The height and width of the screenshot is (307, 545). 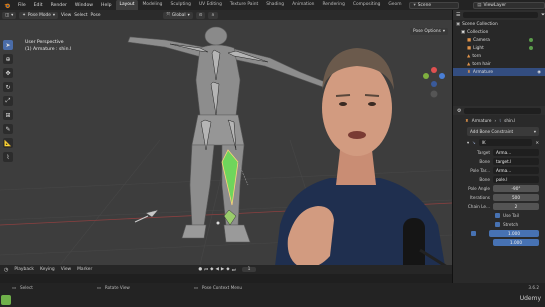 What do you see at coordinates (178, 15) in the screenshot?
I see `orientation-selector: ⤧ Global ▾` at bounding box center [178, 15].